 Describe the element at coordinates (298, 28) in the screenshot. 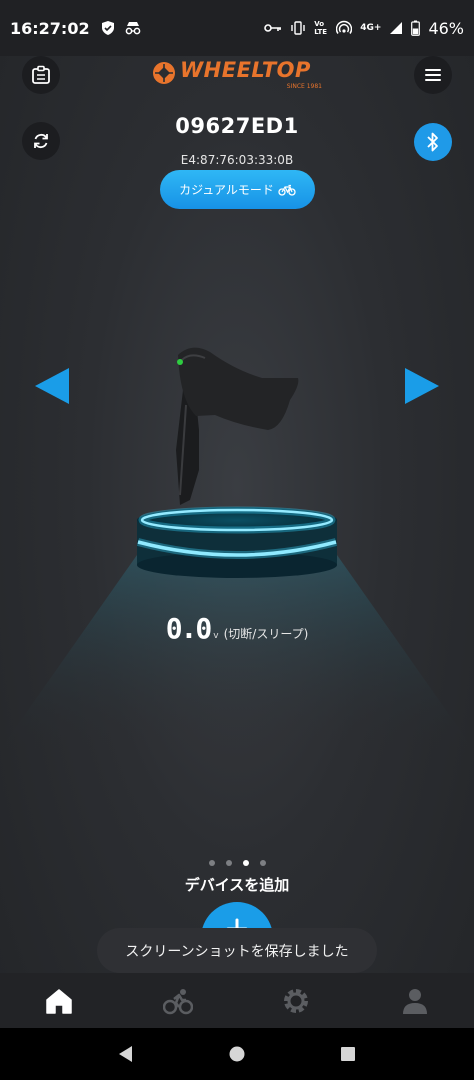

I see `vibrate-icon` at that location.